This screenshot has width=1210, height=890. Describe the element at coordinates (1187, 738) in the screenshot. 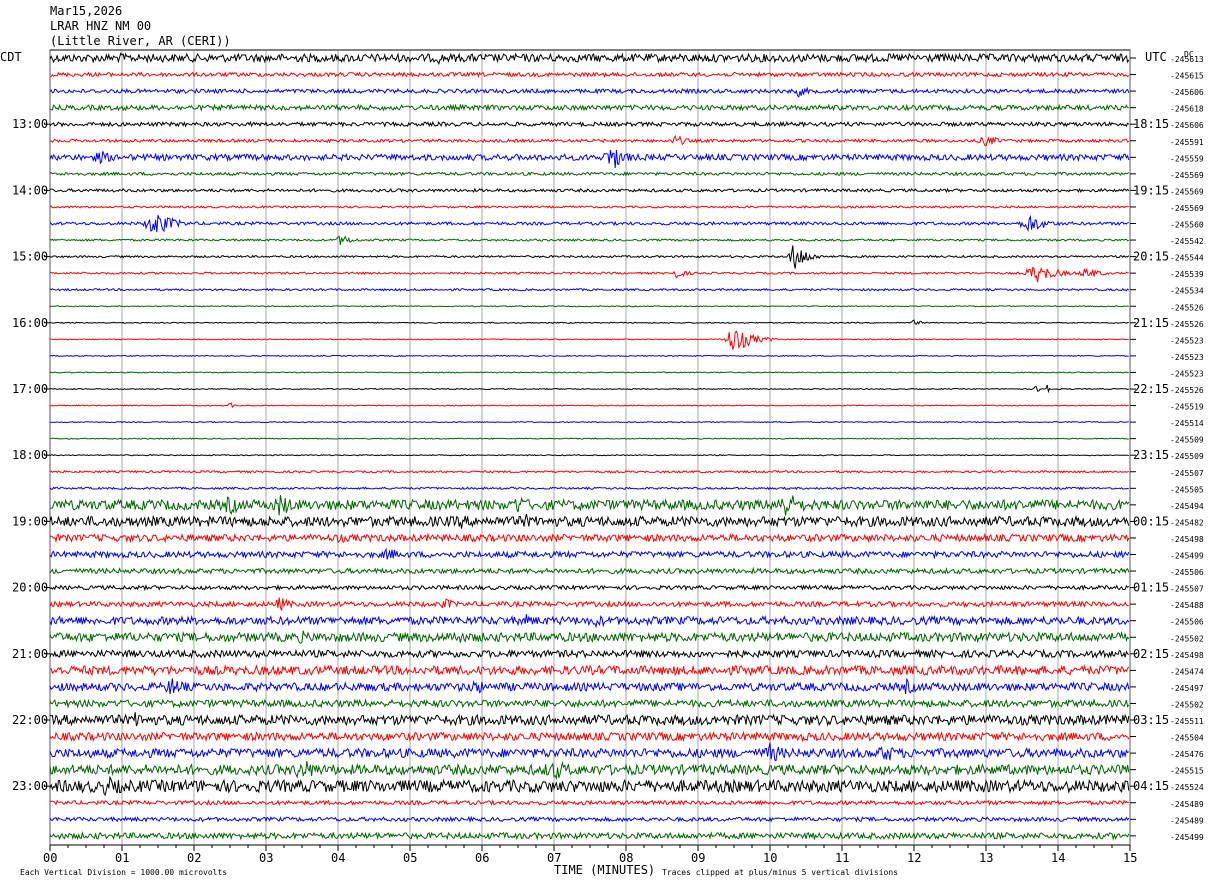

I see `dc-offset-label: -245504` at that location.